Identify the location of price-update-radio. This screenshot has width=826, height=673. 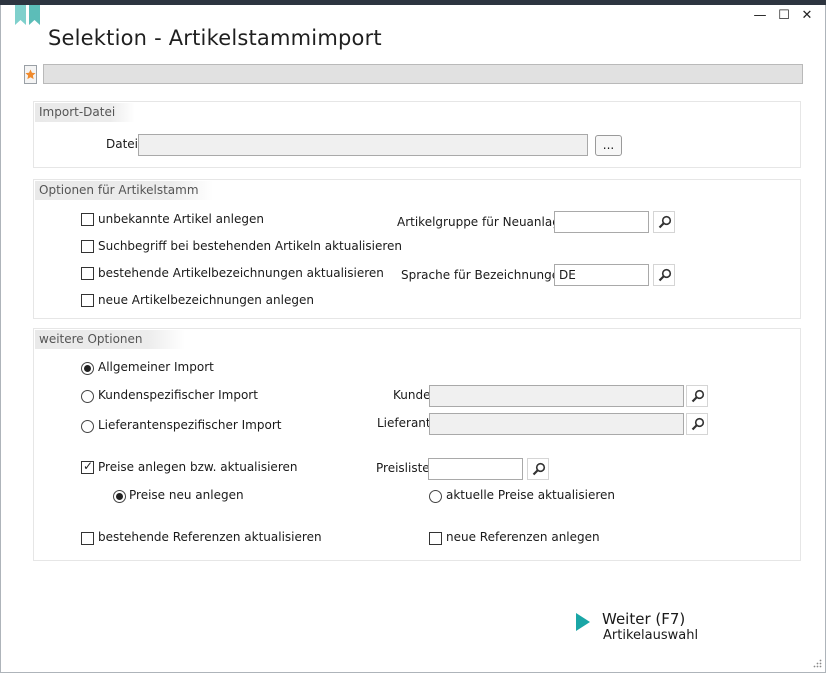
(435, 496).